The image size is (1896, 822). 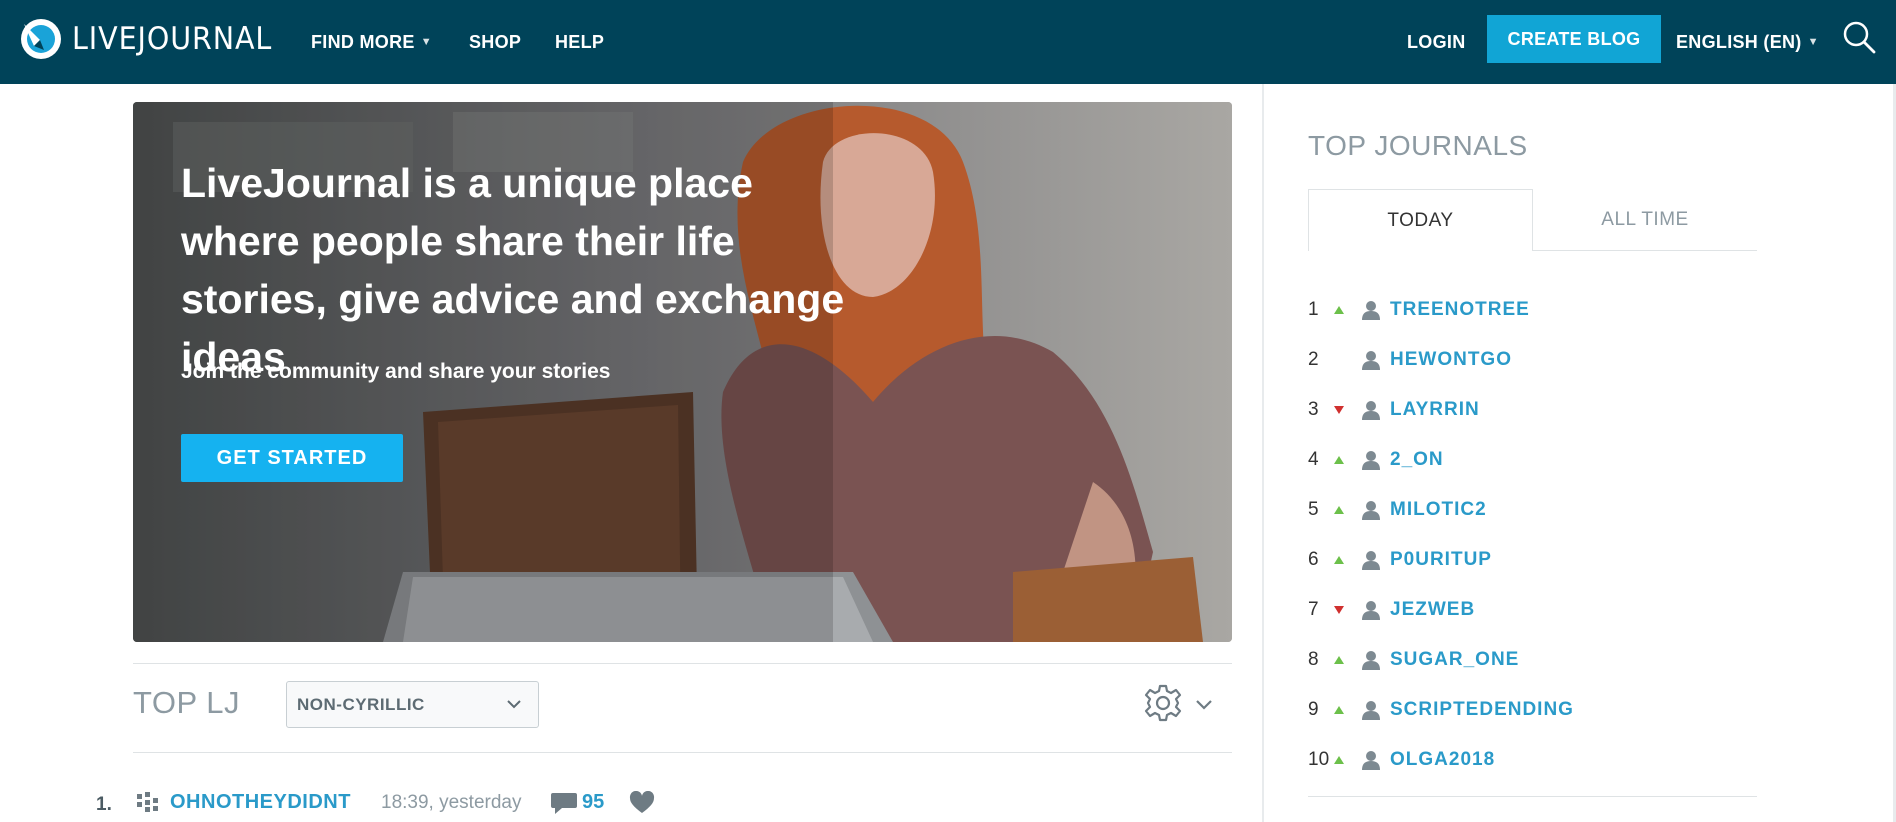 I want to click on login-label: LOGIN, so click(x=1436, y=41).